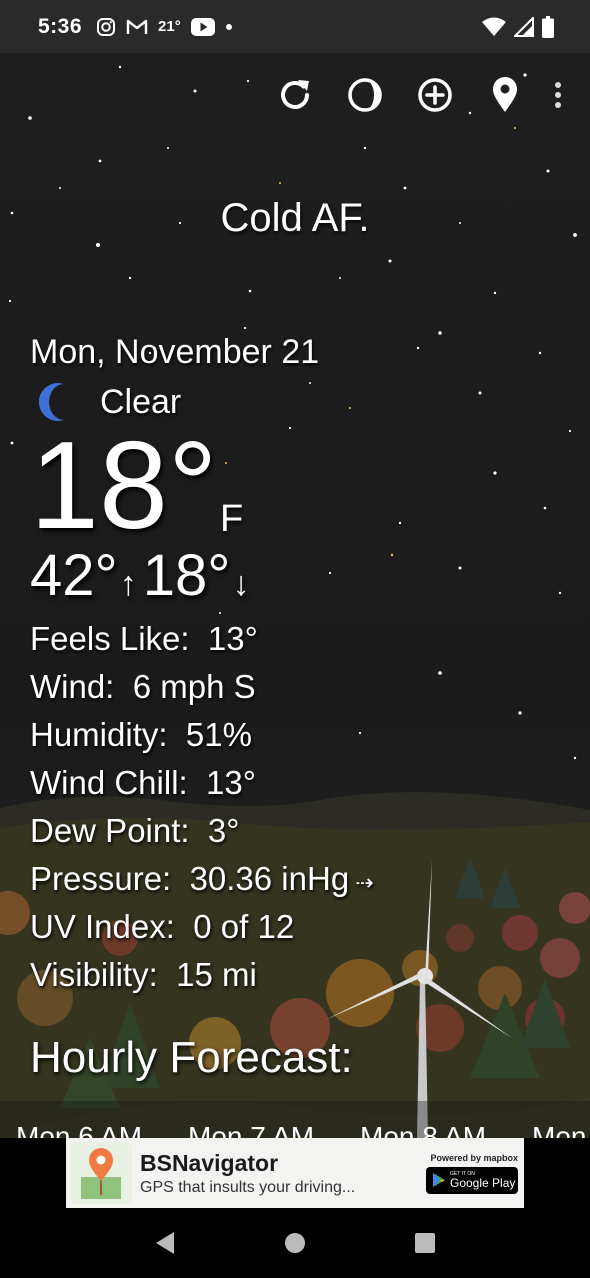 This screenshot has width=590, height=1278. Describe the element at coordinates (209, 1162) in the screenshot. I see `ad-title: BSNavigator` at that location.